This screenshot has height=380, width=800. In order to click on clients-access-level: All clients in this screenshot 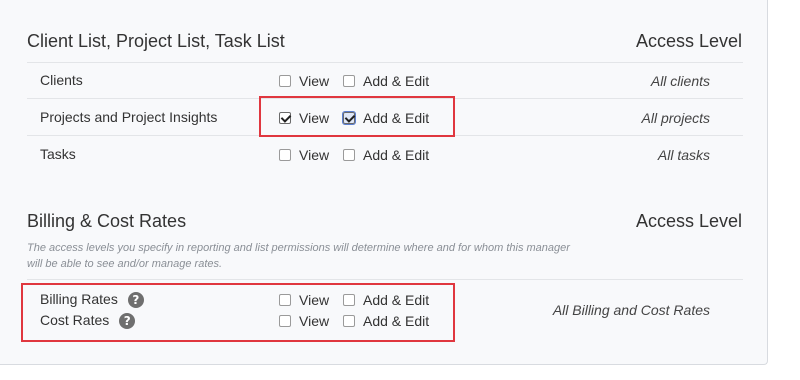, I will do `click(680, 81)`.